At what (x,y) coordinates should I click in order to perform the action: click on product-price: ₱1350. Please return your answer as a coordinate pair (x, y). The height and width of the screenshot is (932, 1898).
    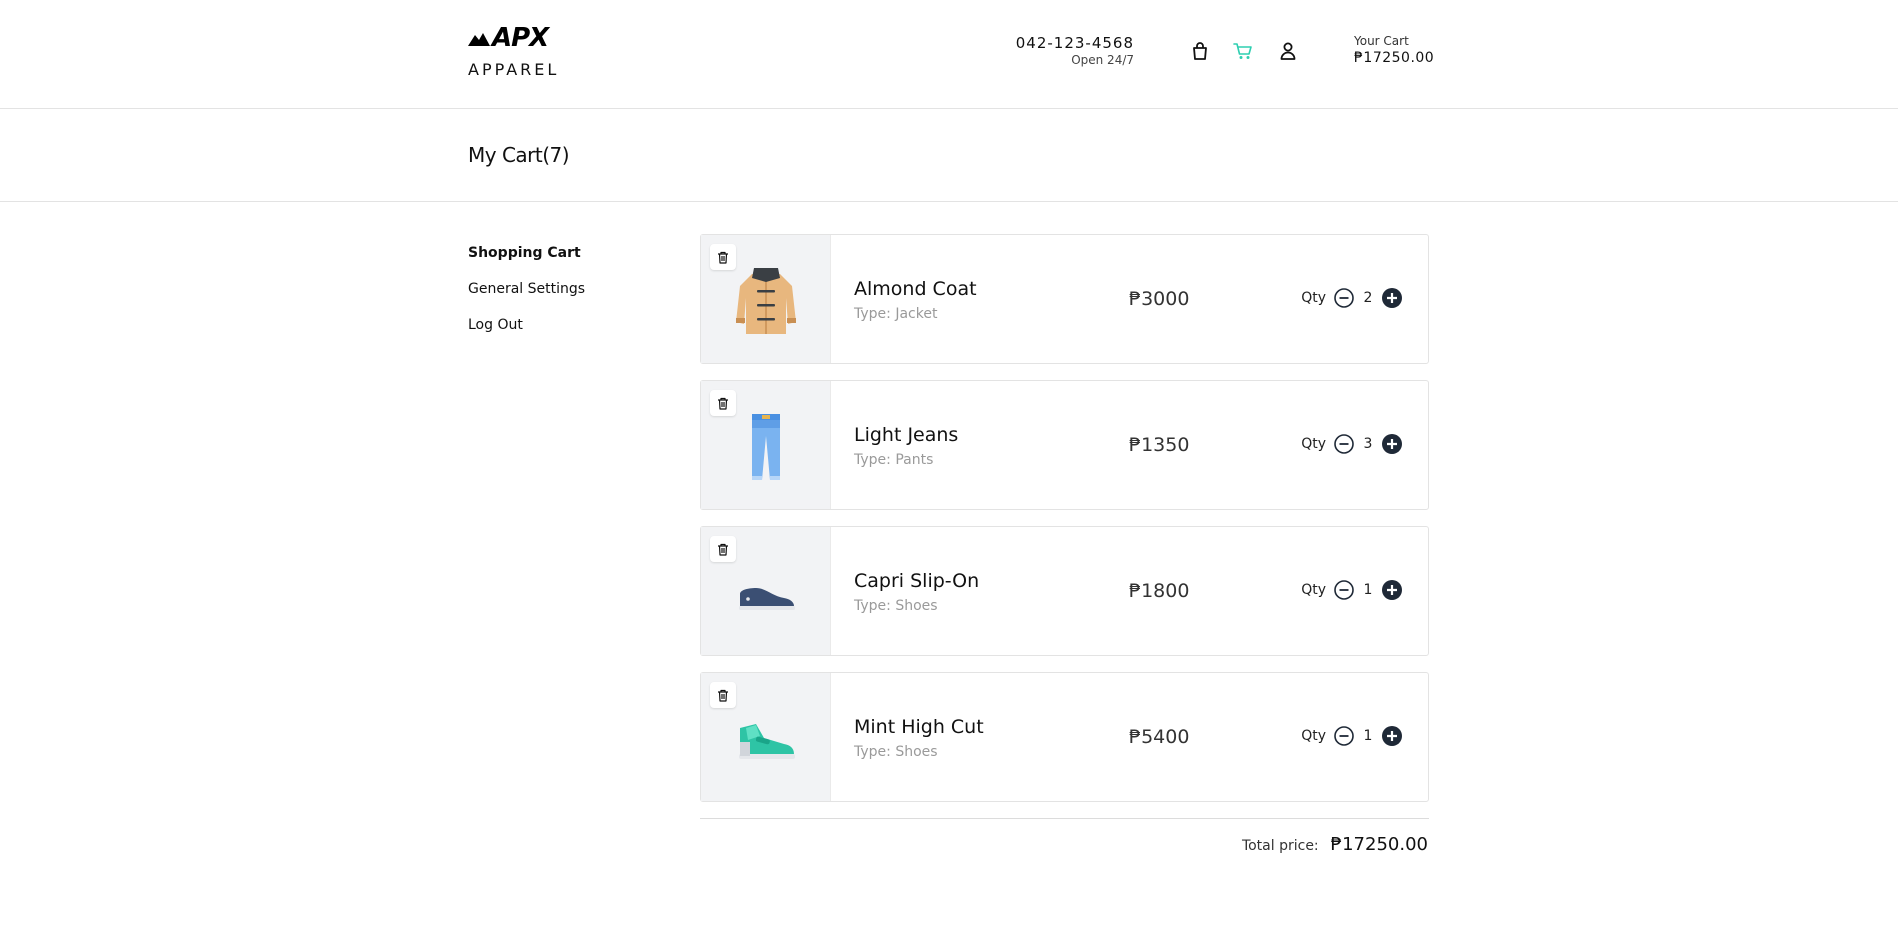
    Looking at the image, I should click on (1159, 445).